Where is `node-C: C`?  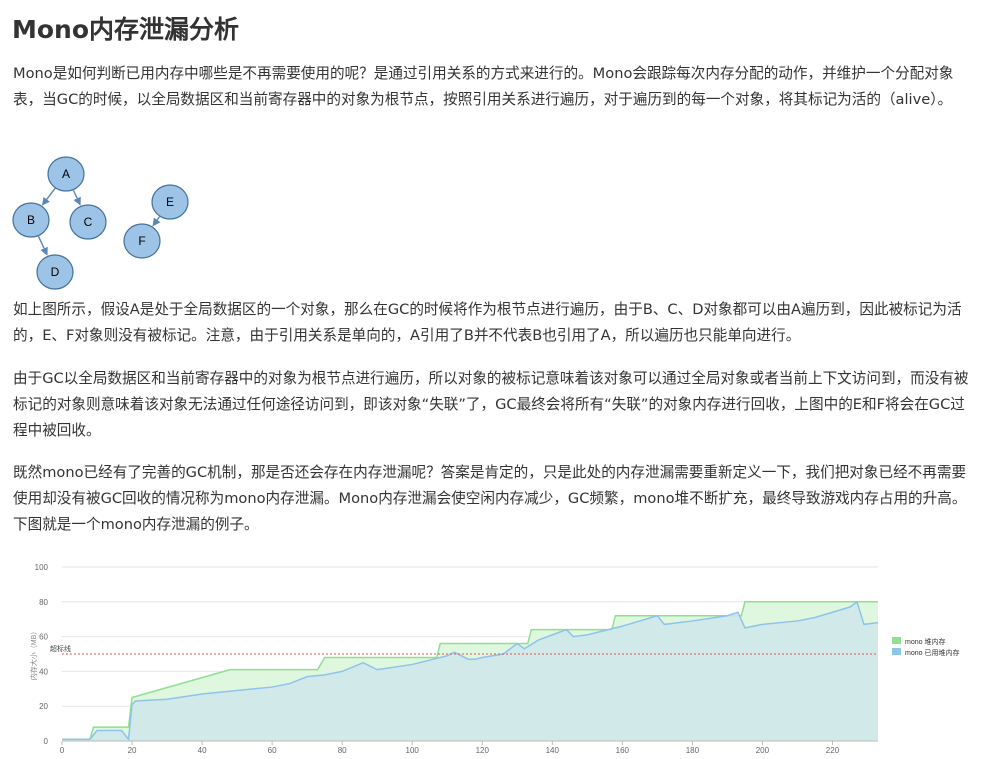
node-C: C is located at coordinates (88, 222).